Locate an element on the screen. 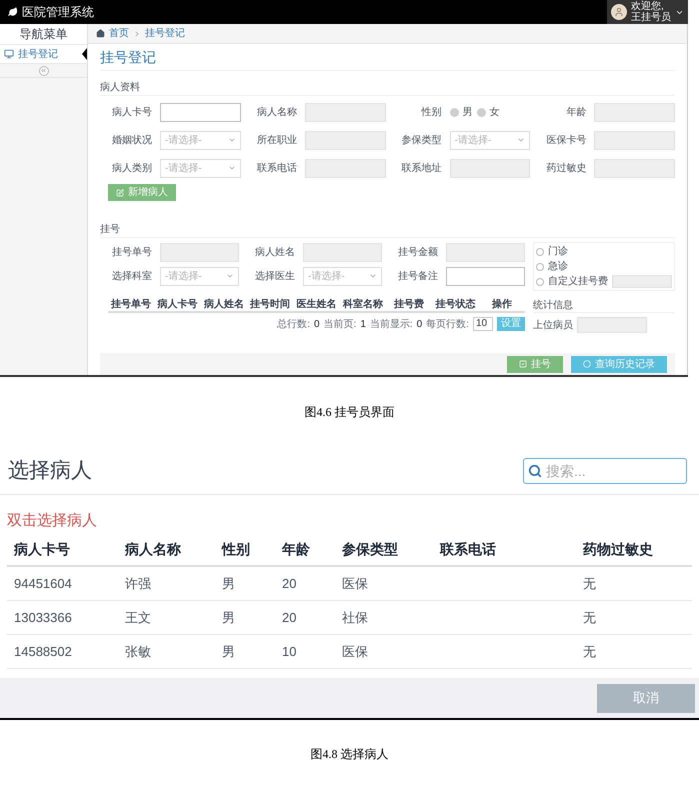 The height and width of the screenshot is (790, 699). checkbox-icon is located at coordinates (523, 364).